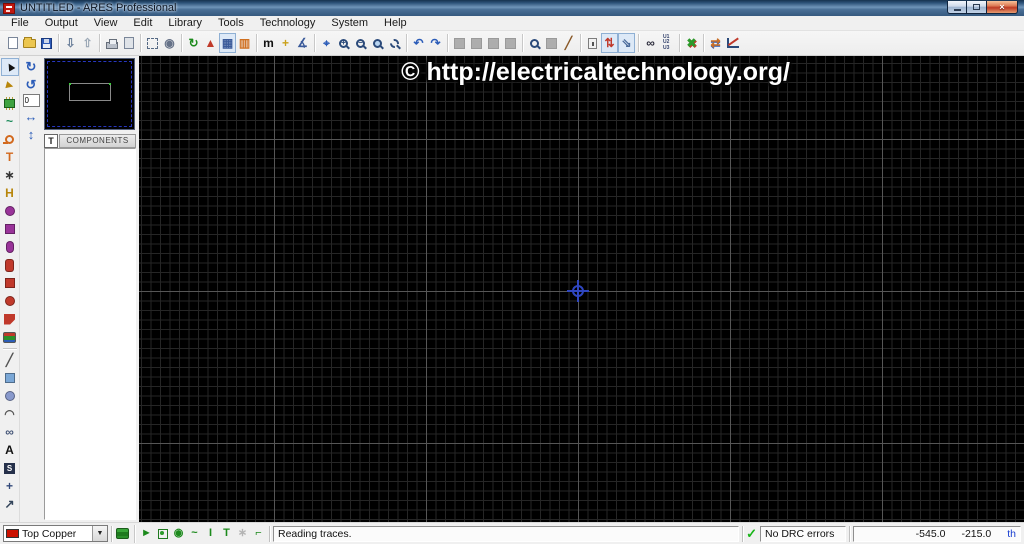 Image resolution: width=1024 pixels, height=544 pixels. Describe the element at coordinates (106, 23) in the screenshot. I see `menu-view: View` at that location.